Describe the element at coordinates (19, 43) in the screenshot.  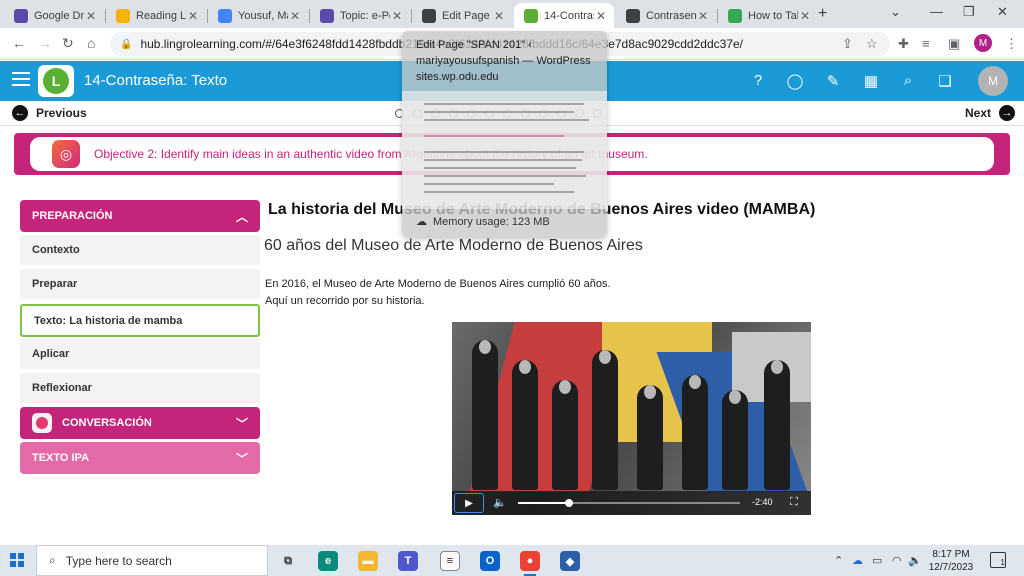
I see `back-icon: ←` at that location.